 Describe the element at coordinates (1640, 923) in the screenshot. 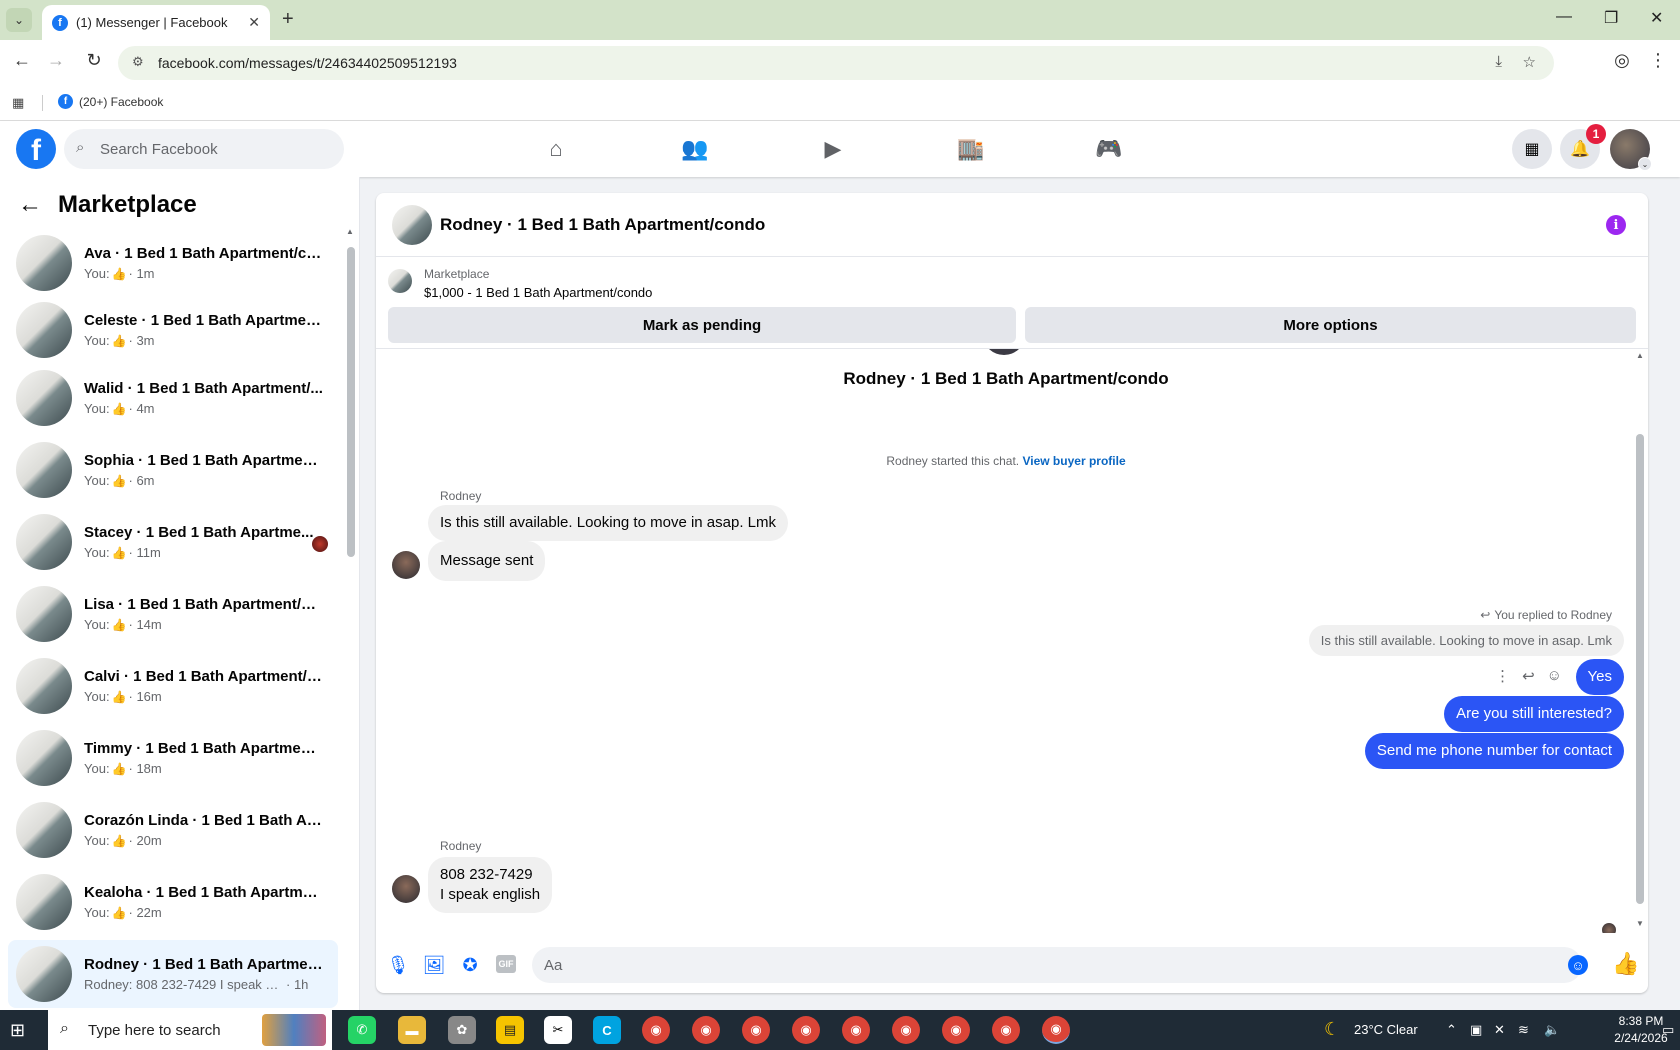

I see `scroll-down-icon: ▼` at that location.